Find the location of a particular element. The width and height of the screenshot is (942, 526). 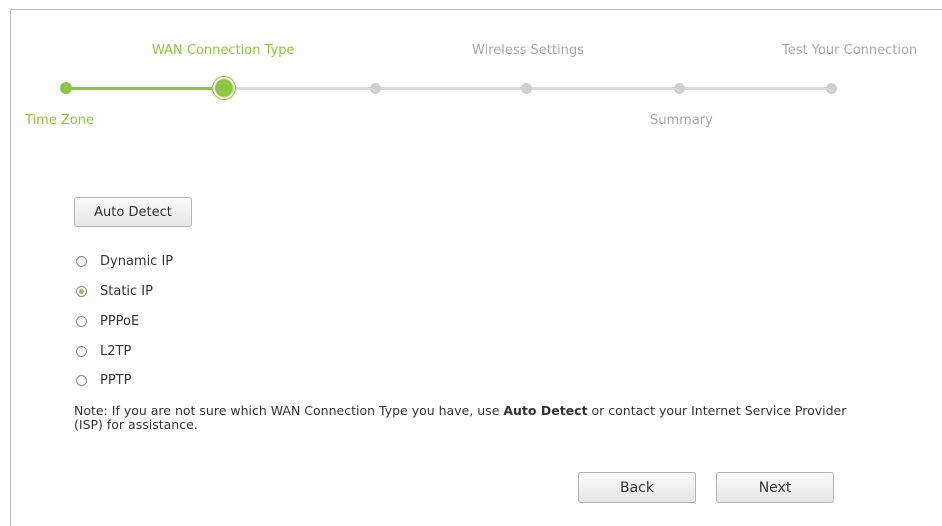

step-node-summary is located at coordinates (679, 88).